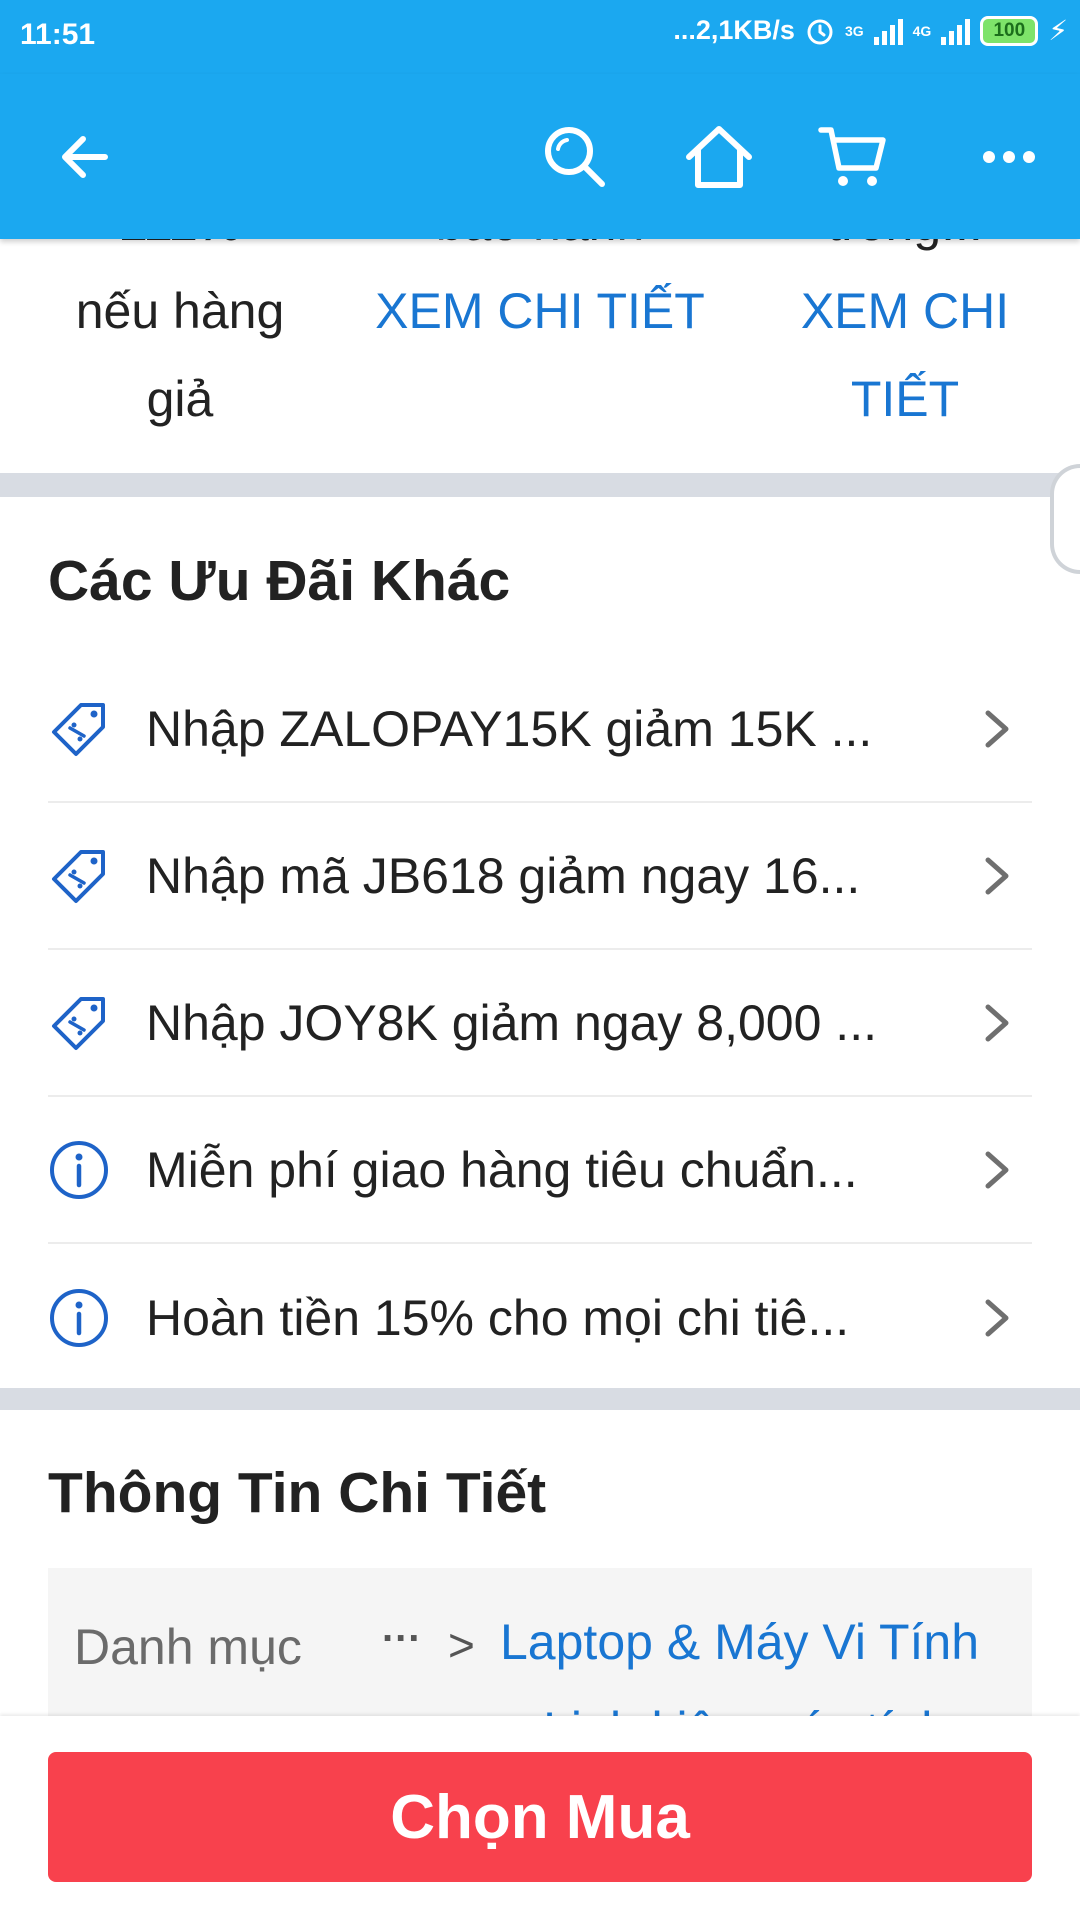 The image size is (1080, 1920). I want to click on network-4g-label: 4G, so click(922, 30).